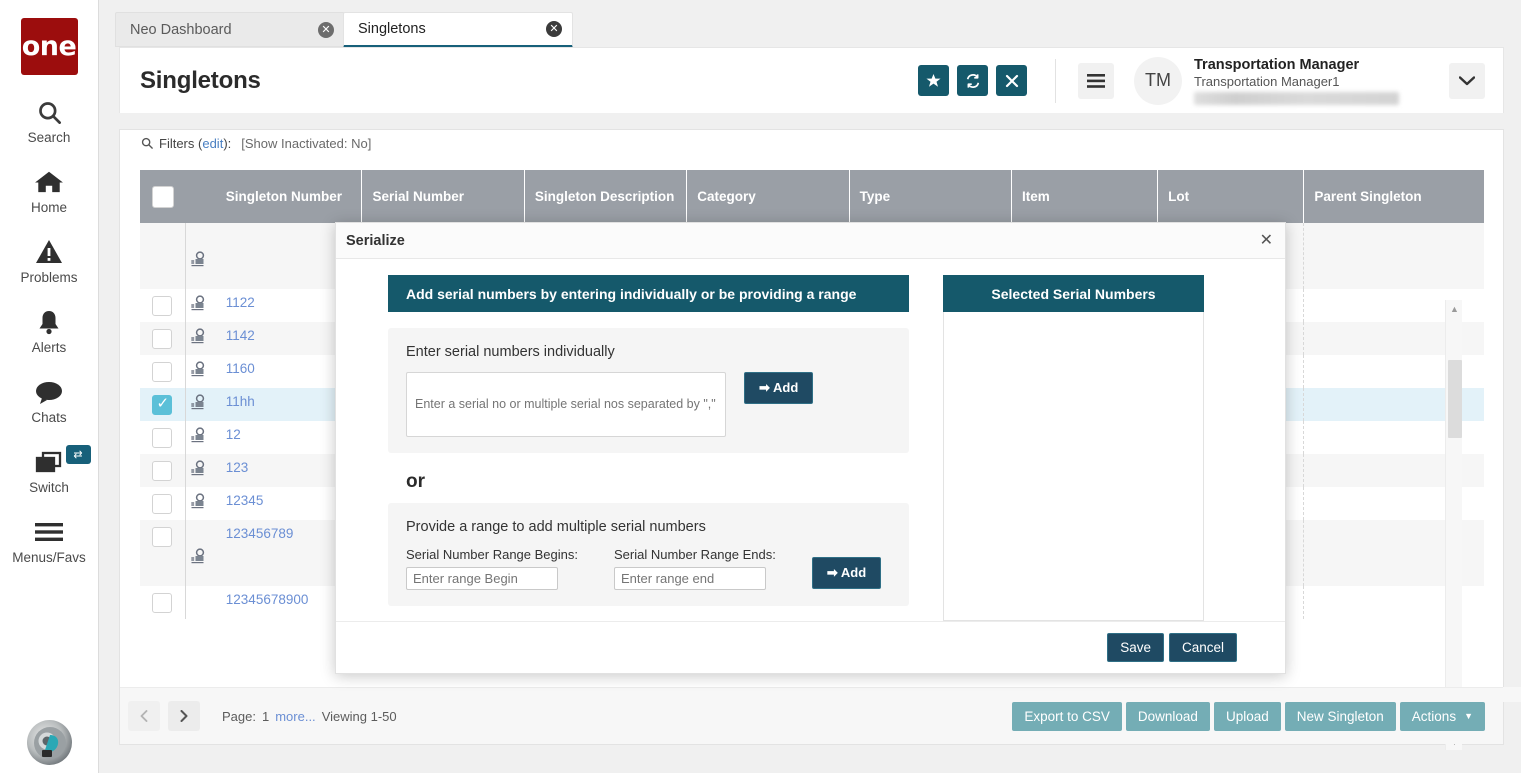 The image size is (1521, 773). Describe the element at coordinates (144, 716) in the screenshot. I see `previous-page-button` at that location.